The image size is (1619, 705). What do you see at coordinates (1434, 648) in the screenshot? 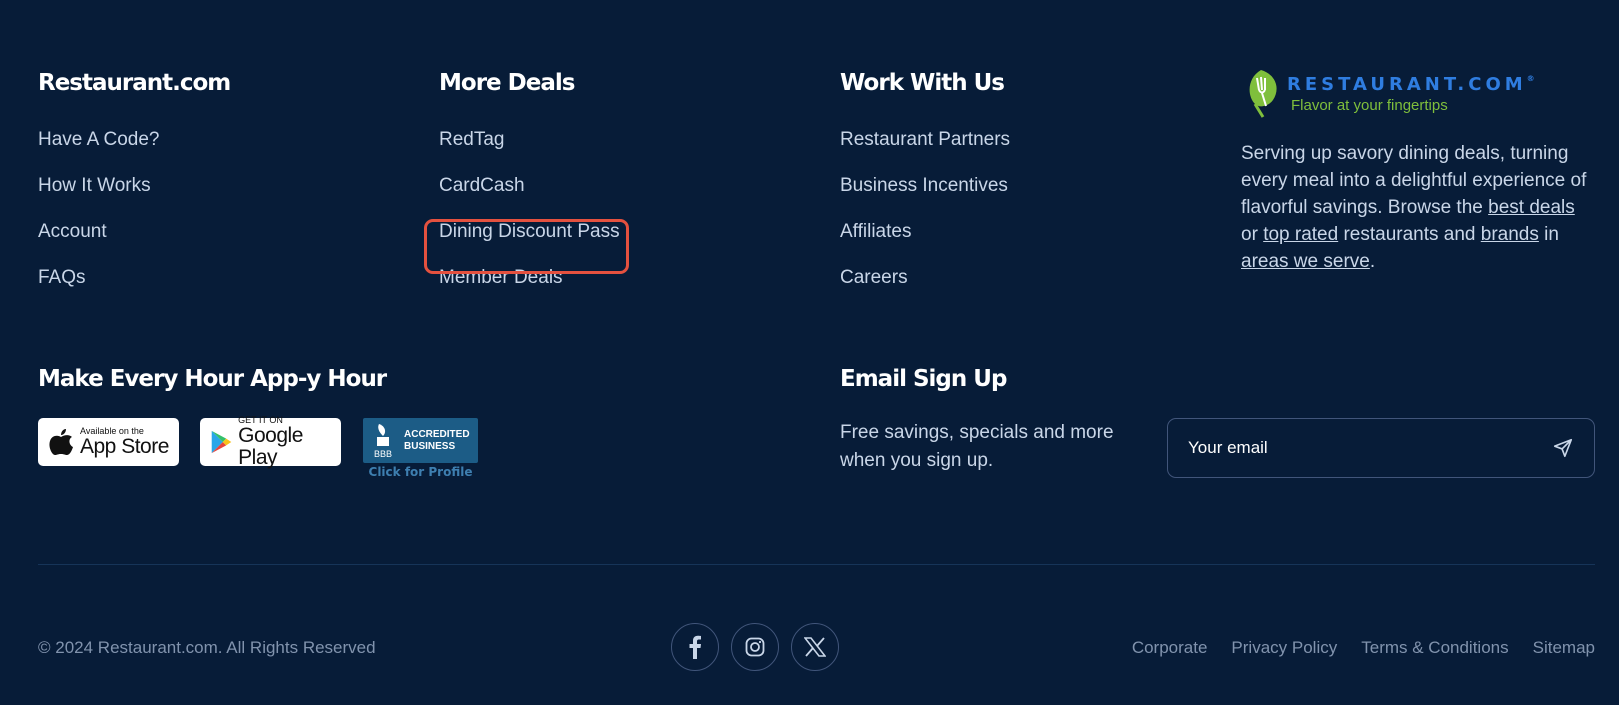
I see `terms-conditions-link: Terms & Conditions` at bounding box center [1434, 648].